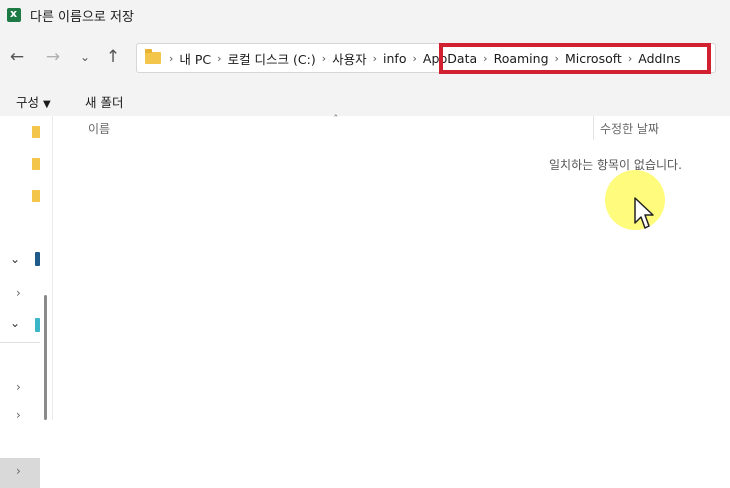  What do you see at coordinates (644, 213) in the screenshot?
I see `mouse-pointer-icon` at bounding box center [644, 213].